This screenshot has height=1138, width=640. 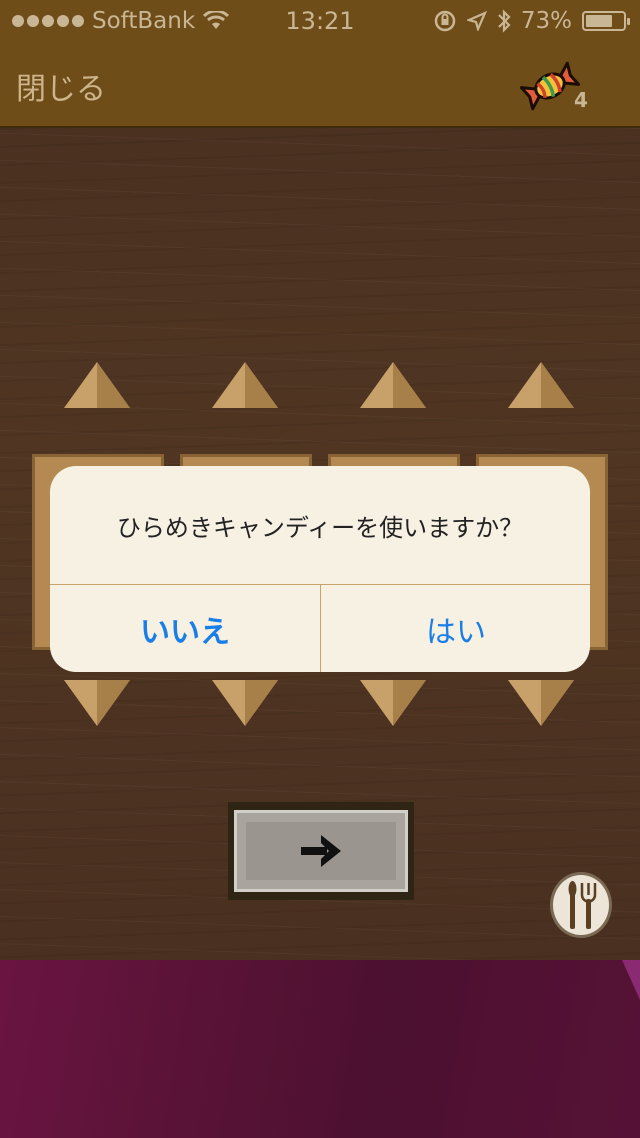 I want to click on candy-count: 4, so click(x=581, y=100).